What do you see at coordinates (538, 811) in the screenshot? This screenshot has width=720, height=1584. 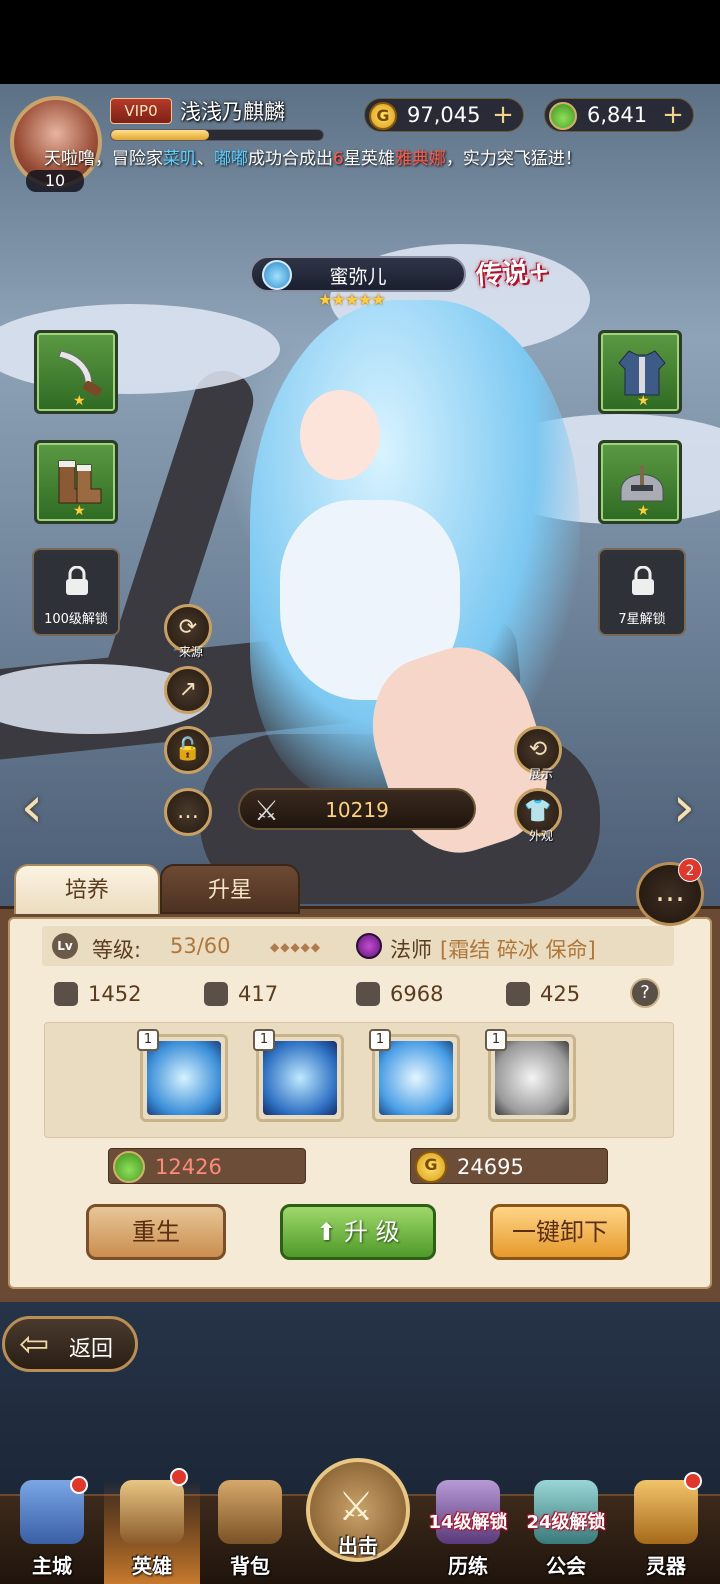 I see `shirt-icon: 👕` at bounding box center [538, 811].